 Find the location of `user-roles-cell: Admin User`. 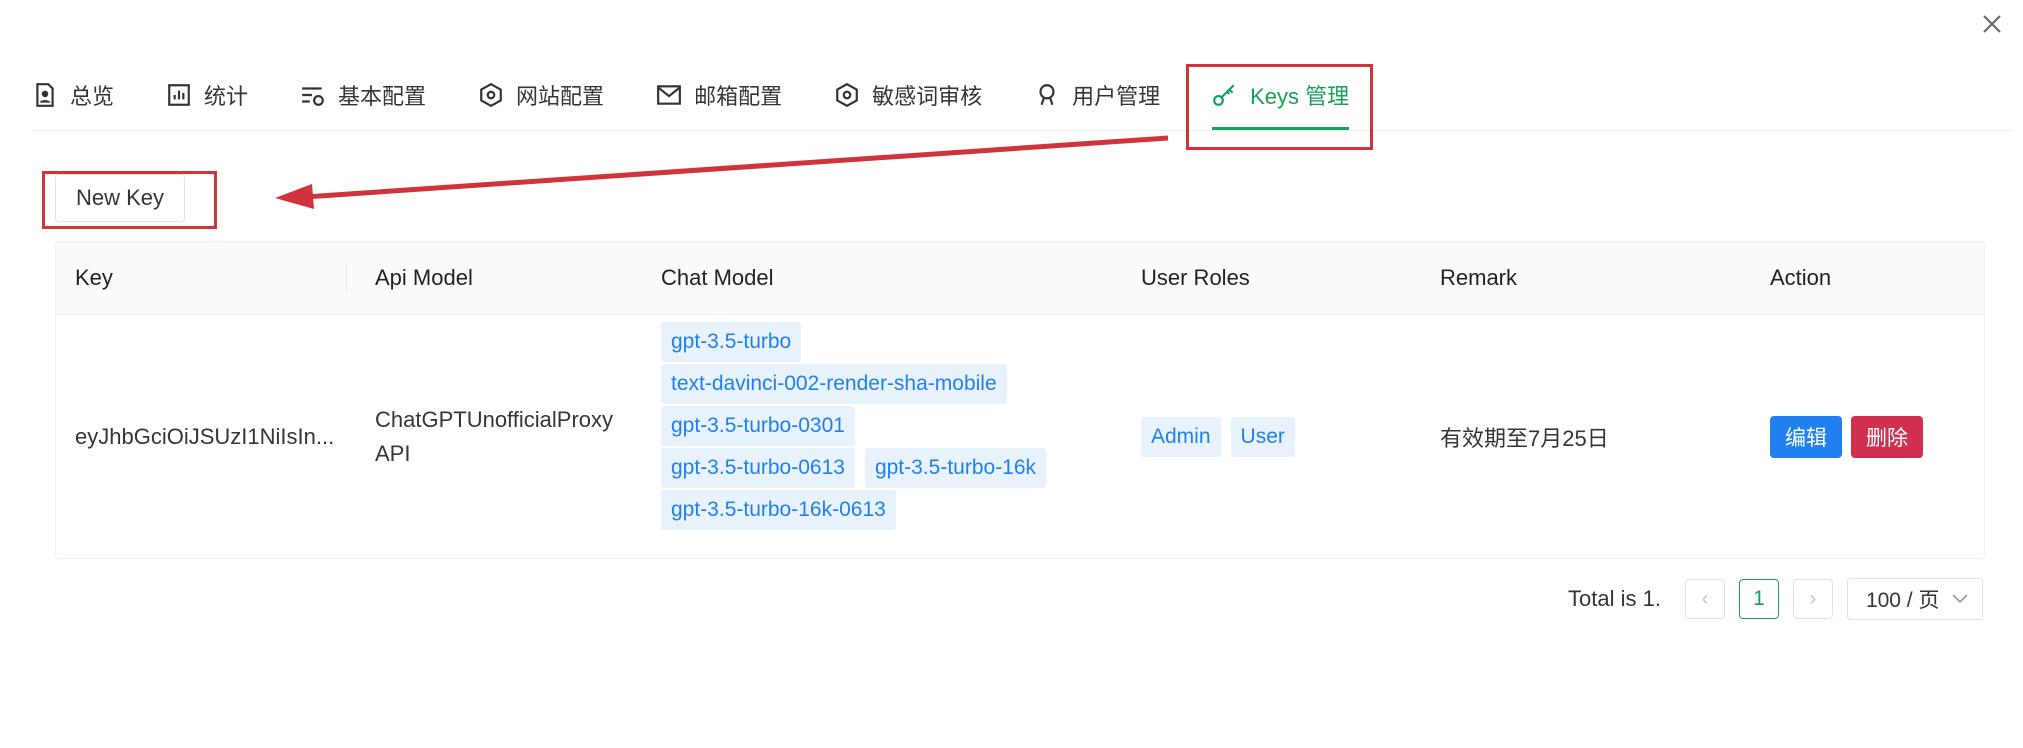

user-roles-cell: Admin User is located at coordinates (1218, 436).